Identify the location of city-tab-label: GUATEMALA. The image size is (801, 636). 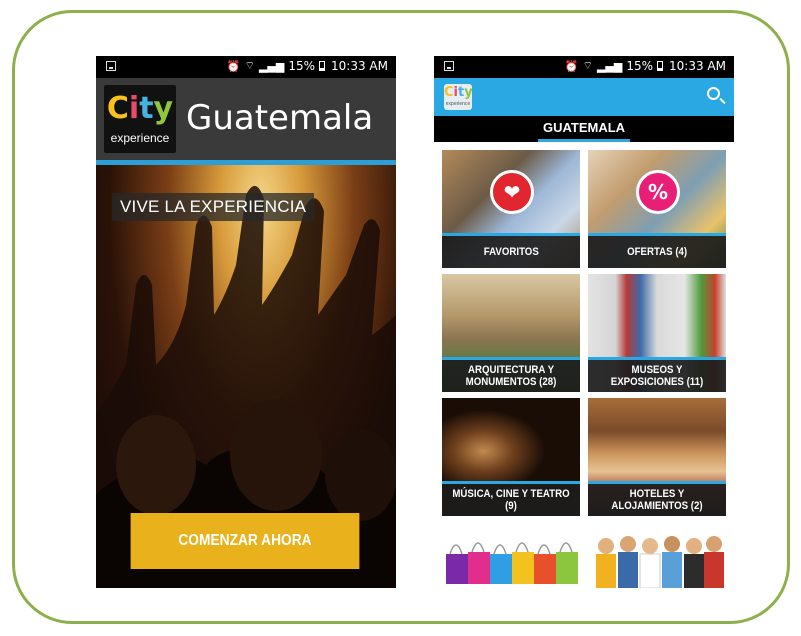
(584, 127).